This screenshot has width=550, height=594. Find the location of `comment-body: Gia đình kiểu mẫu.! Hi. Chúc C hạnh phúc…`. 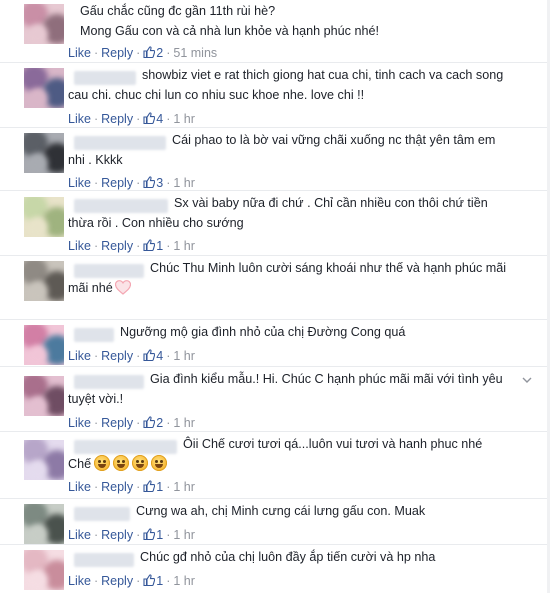

comment-body: Gia đình kiểu mẫu.! Hi. Chúc C hạnh phúc… is located at coordinates (287, 389).